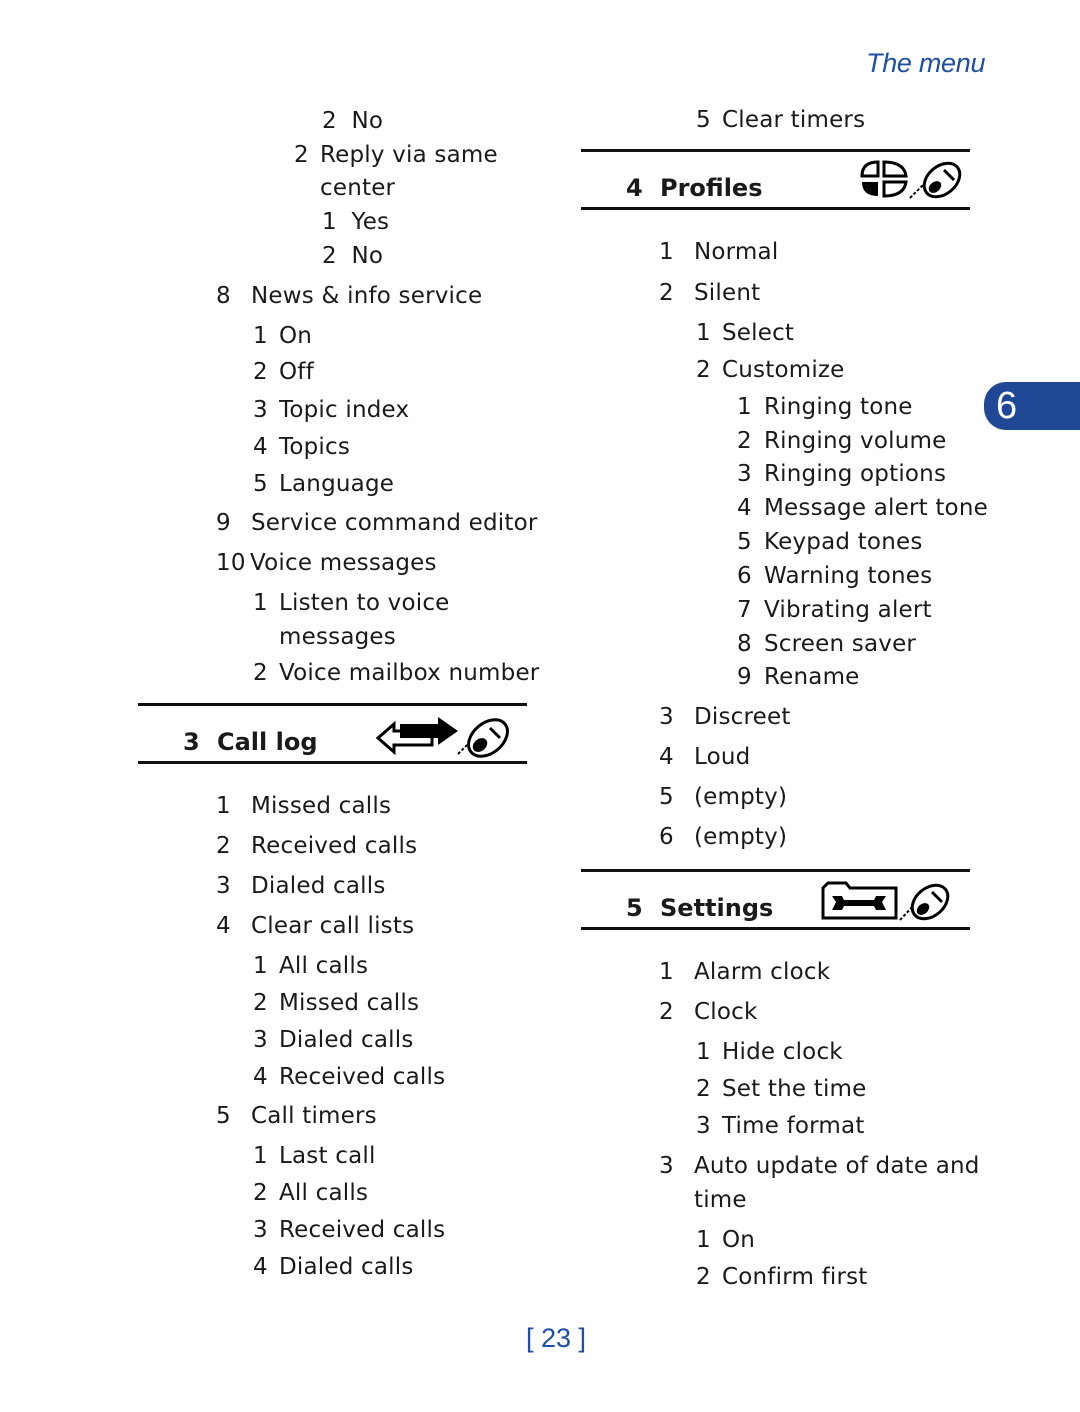  I want to click on menu-line: 1 Normal, so click(719, 252).